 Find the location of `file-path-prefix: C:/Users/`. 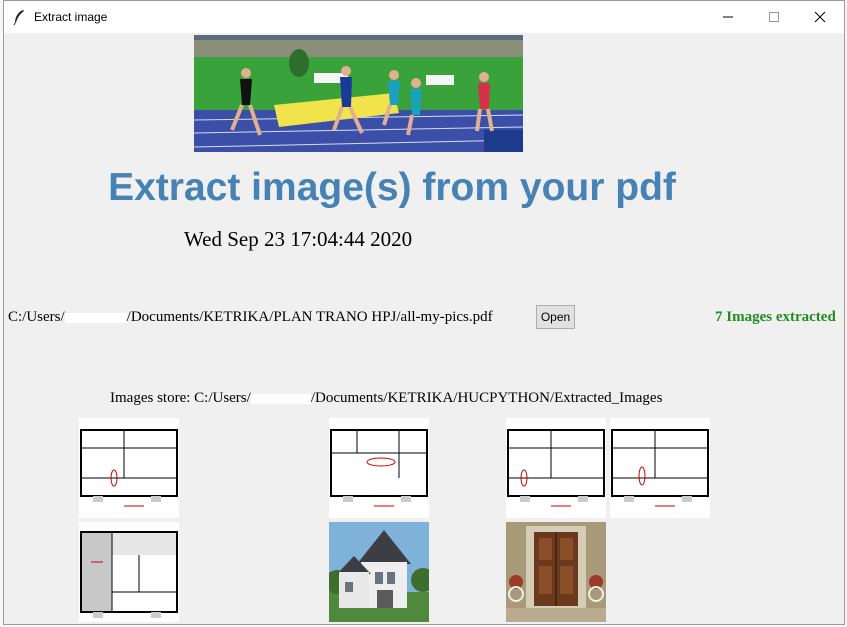

file-path-prefix: C:/Users/ is located at coordinates (36, 317).